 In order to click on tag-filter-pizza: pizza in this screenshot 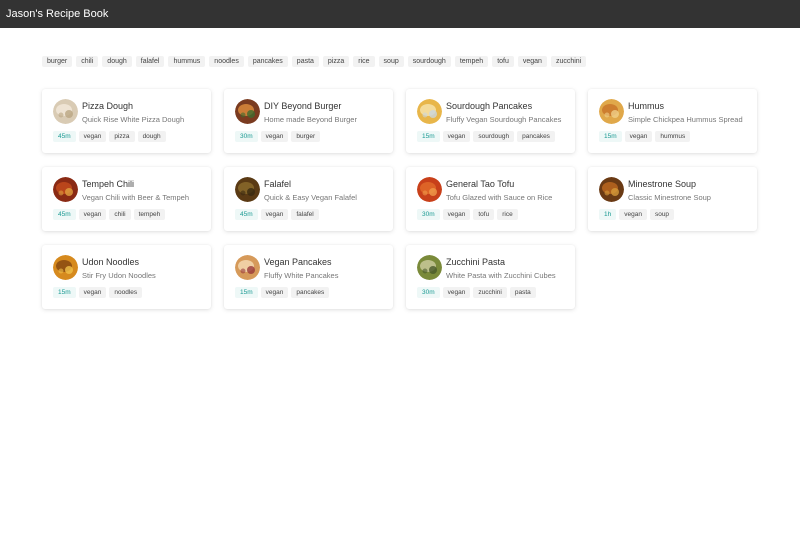, I will do `click(336, 61)`.